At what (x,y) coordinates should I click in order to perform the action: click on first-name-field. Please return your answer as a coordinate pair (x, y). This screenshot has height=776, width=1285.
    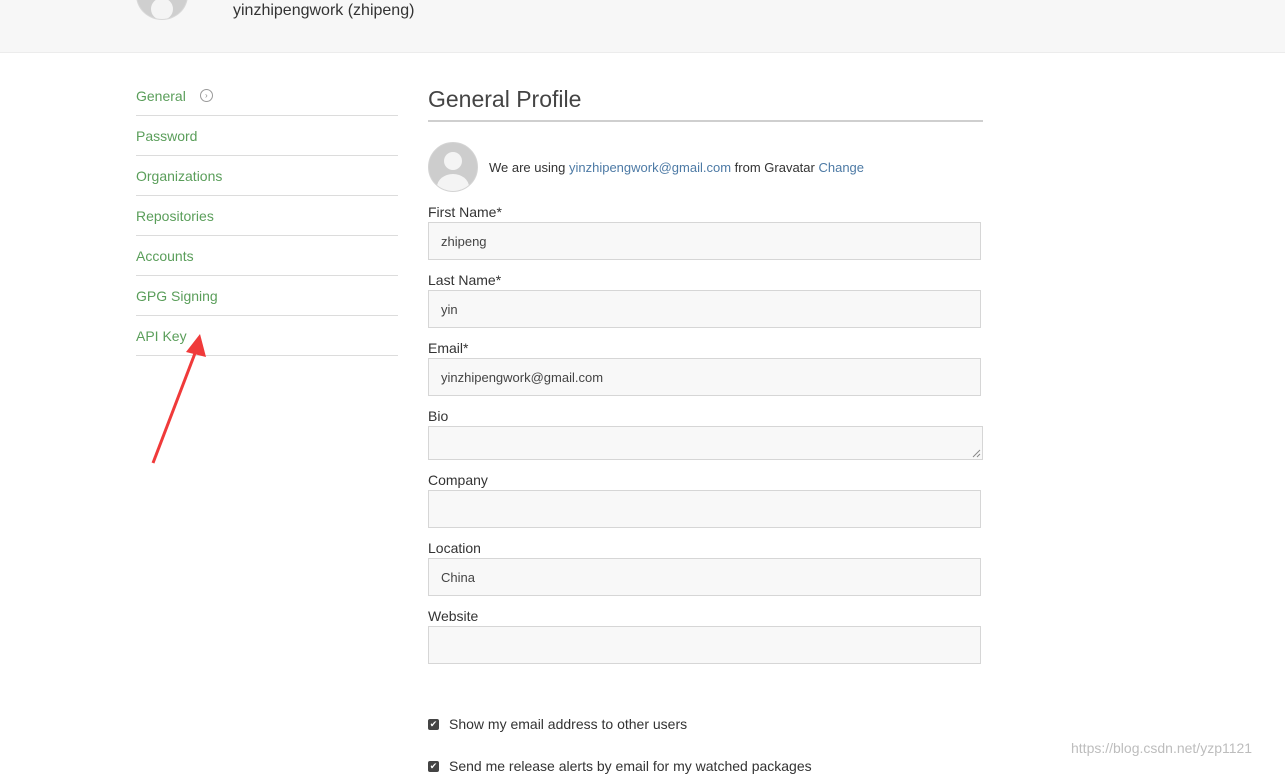
    Looking at the image, I should click on (704, 241).